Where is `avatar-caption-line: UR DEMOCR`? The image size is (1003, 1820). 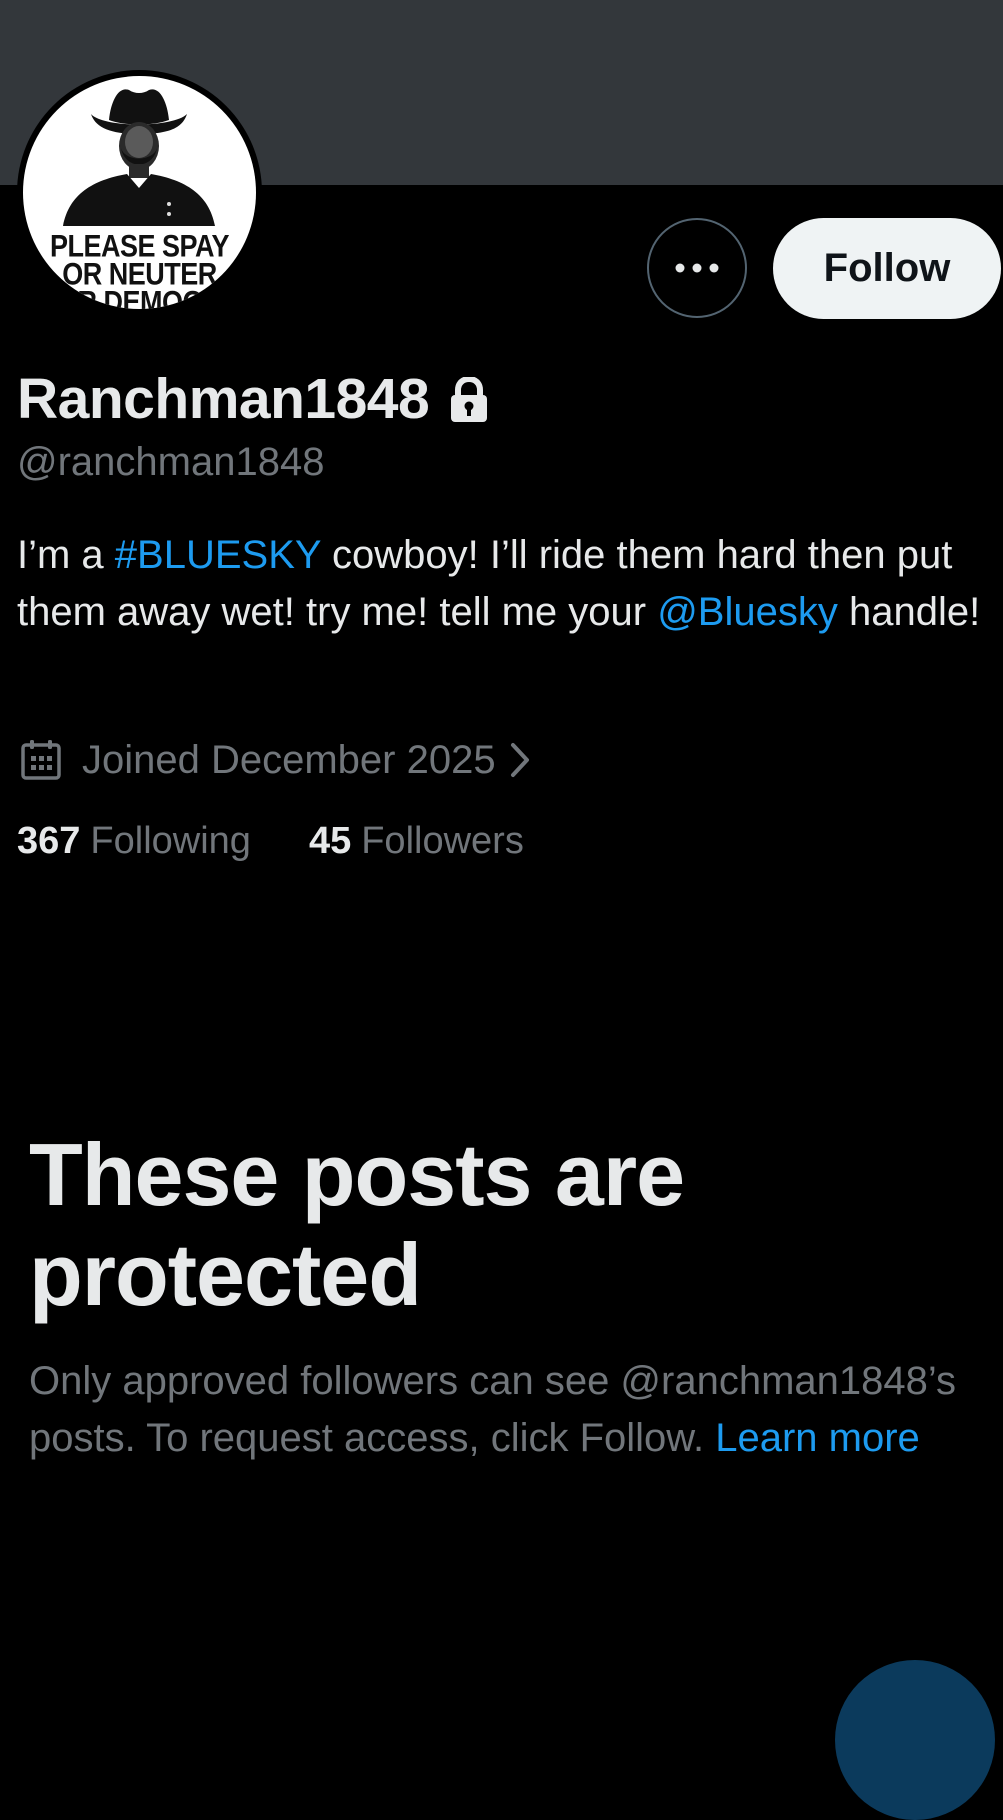
avatar-caption-line: UR DEMOCR is located at coordinates (140, 296).